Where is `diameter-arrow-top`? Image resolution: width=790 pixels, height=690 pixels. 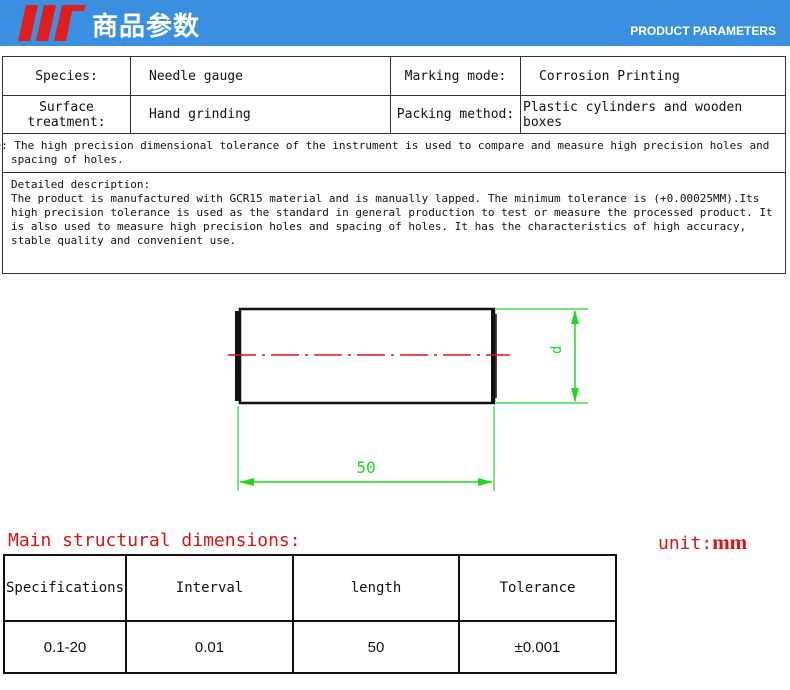
diameter-arrow-top is located at coordinates (575, 317).